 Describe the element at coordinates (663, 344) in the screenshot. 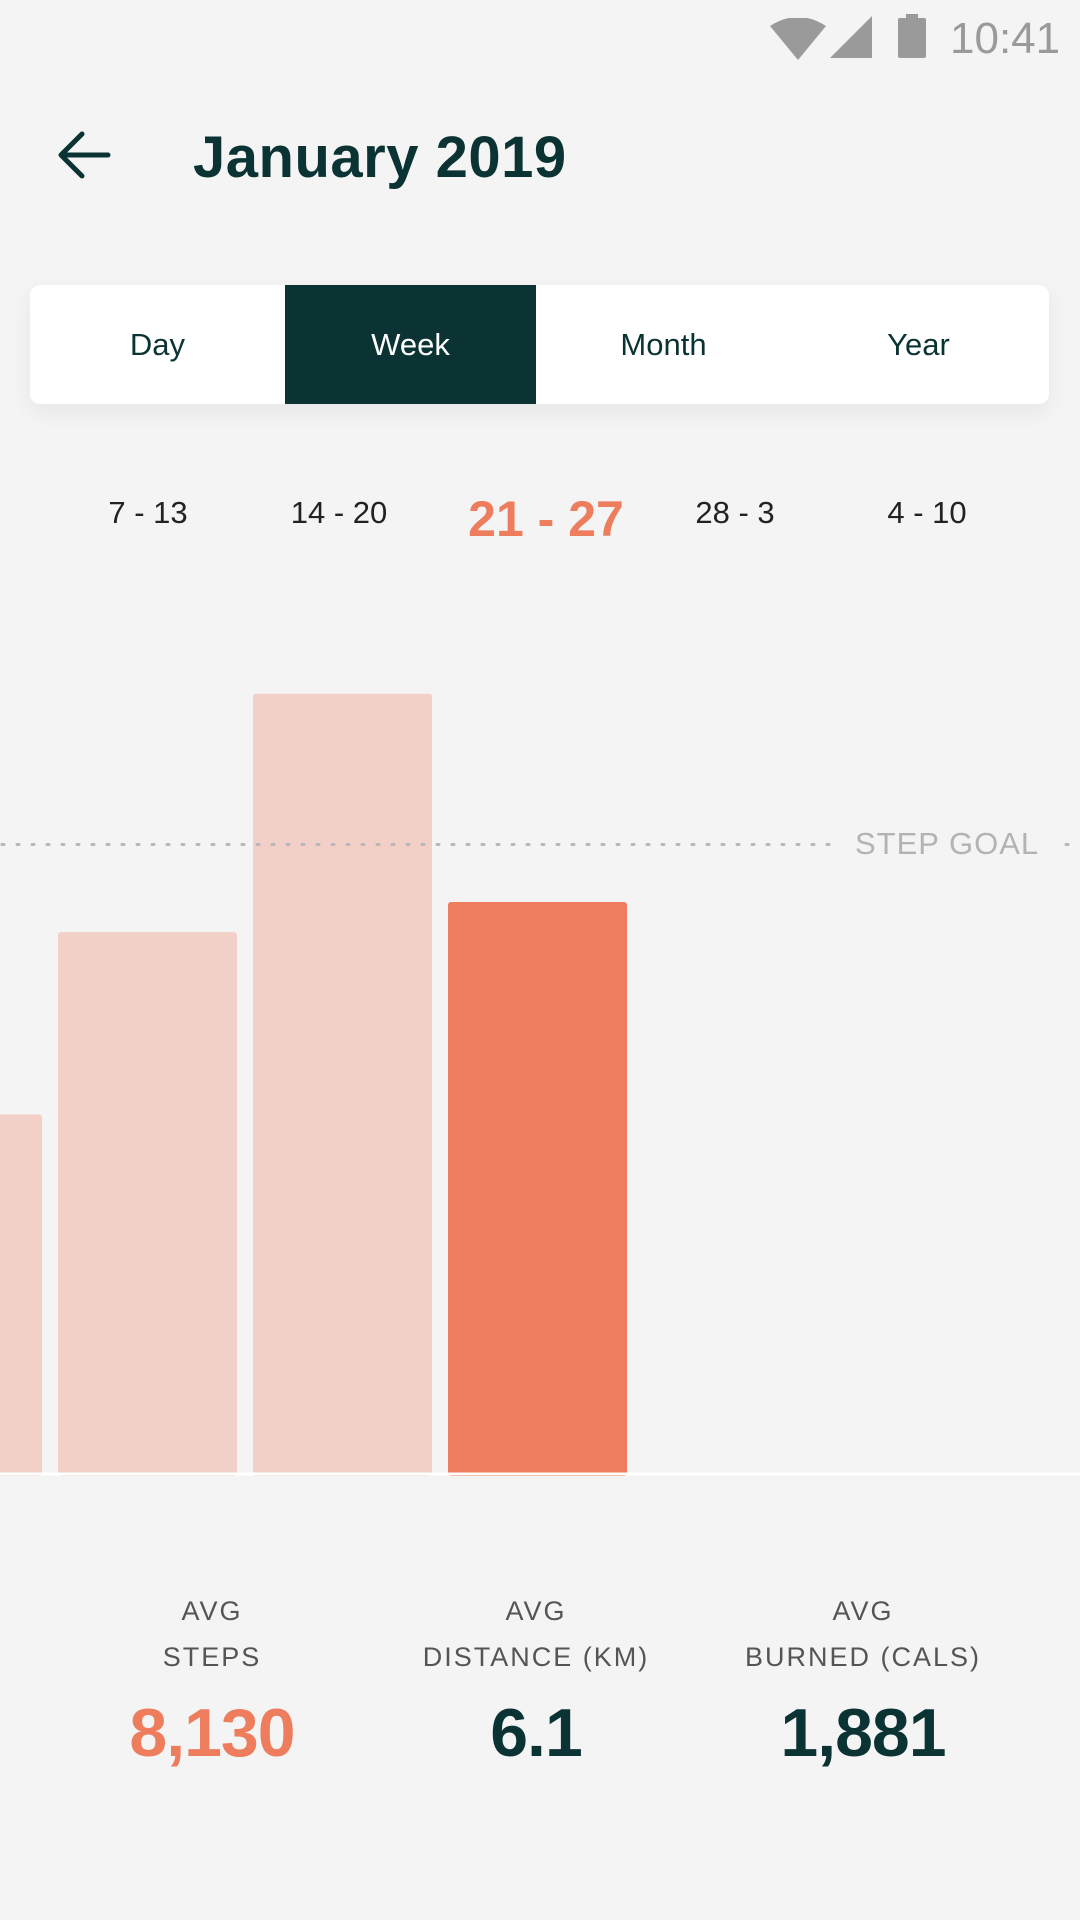

I see `tab-month: Month` at that location.